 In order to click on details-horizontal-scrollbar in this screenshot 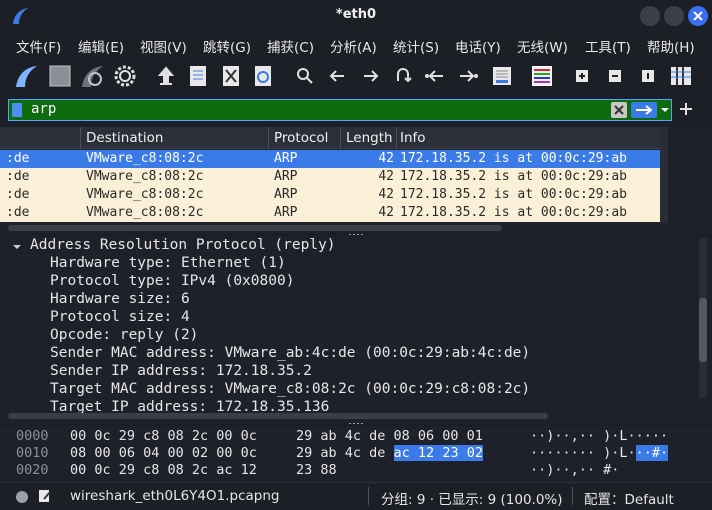, I will do `click(278, 416)`.